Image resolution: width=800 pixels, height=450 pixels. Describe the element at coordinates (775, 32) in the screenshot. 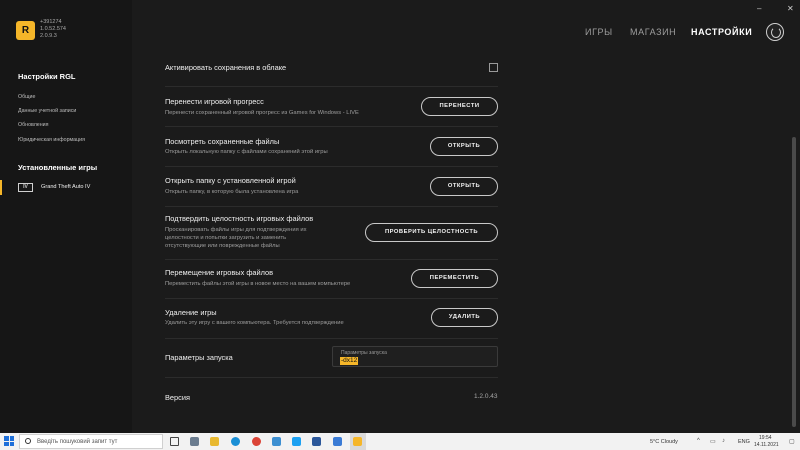

I see `avatar` at that location.